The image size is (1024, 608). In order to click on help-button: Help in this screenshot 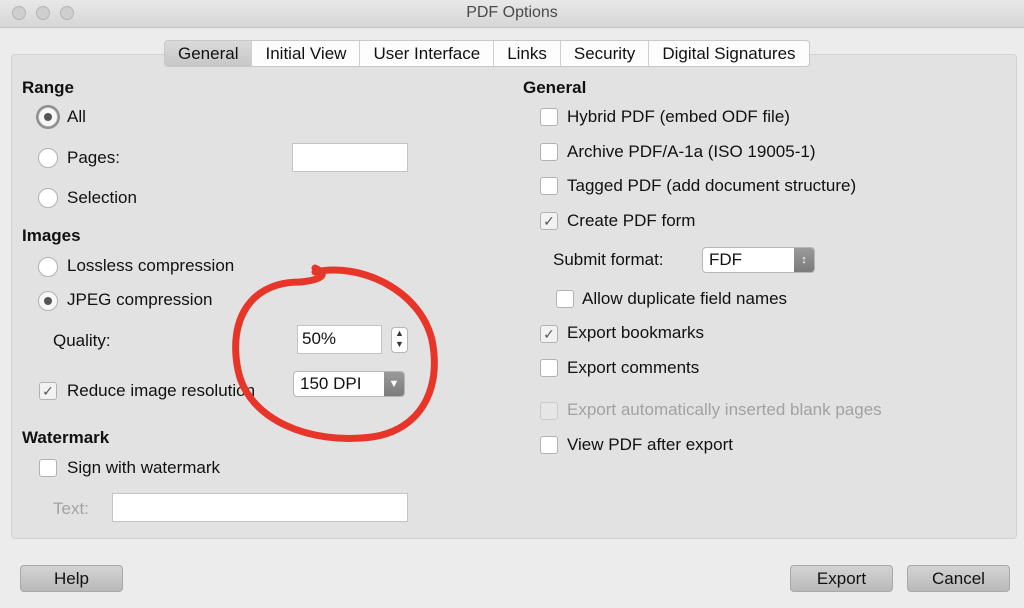, I will do `click(71, 578)`.